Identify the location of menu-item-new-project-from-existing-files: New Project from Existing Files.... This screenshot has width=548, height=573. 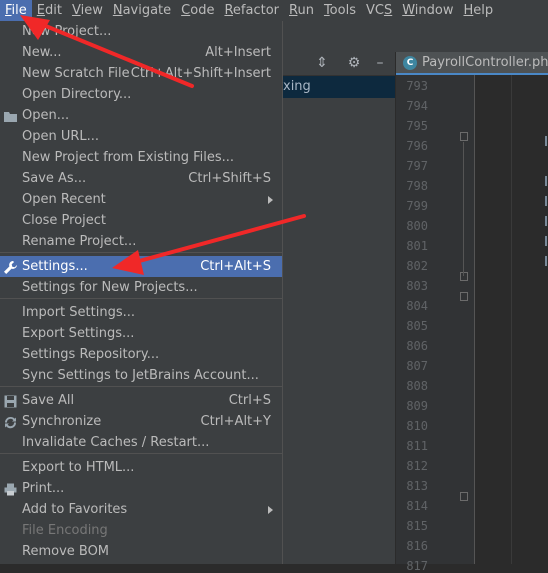
(141, 157).